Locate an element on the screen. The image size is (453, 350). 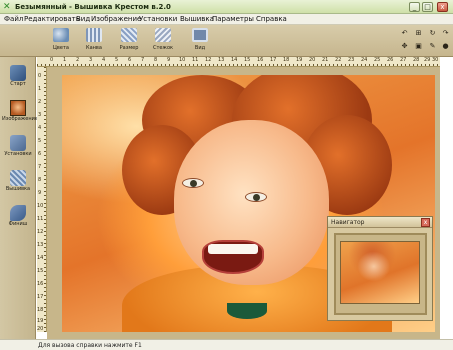
ruler-tick-label: 29 is located at coordinates (427, 60).